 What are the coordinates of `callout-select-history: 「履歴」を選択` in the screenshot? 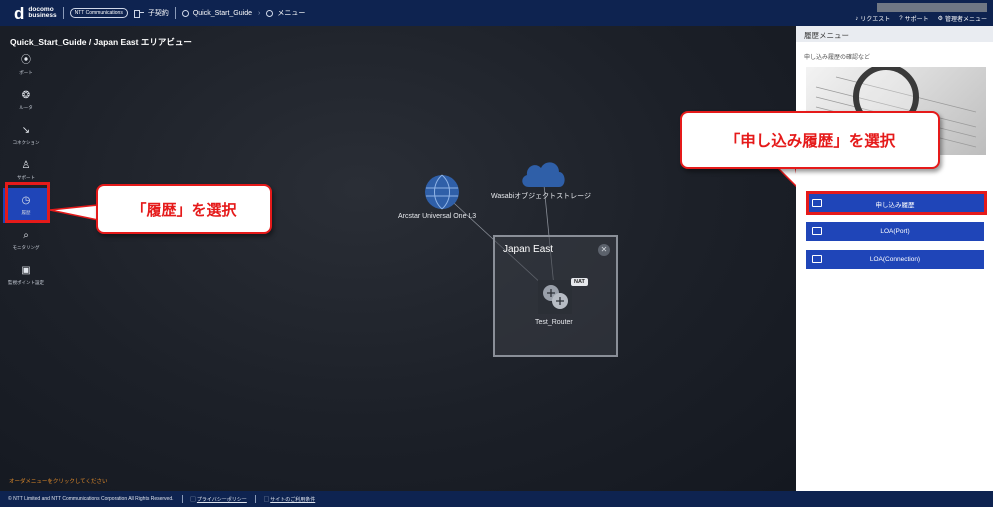 It's located at (184, 209).